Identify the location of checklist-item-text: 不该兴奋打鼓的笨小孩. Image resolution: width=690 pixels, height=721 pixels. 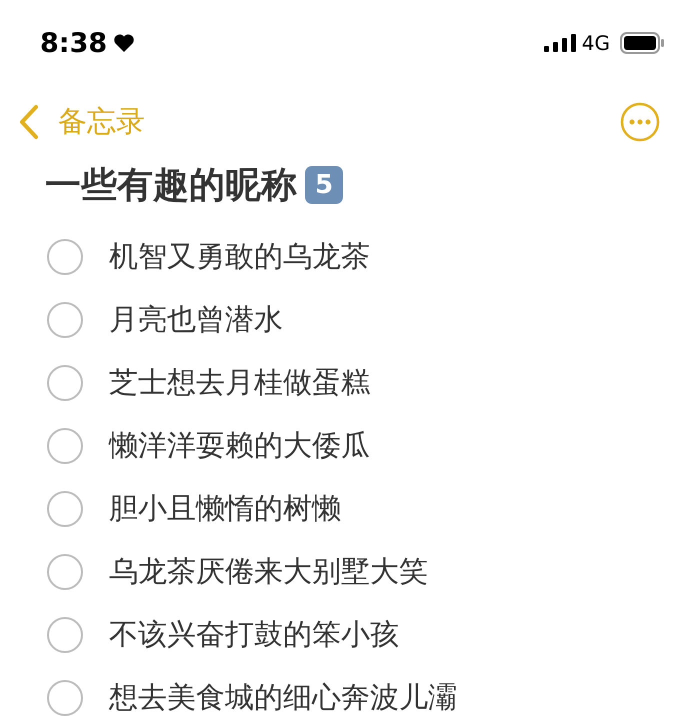
(254, 634).